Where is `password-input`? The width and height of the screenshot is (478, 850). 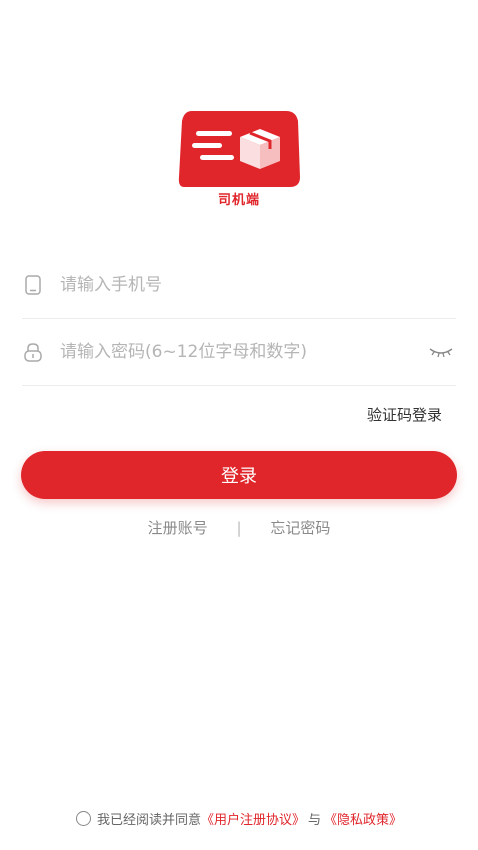 password-input is located at coordinates (243, 352).